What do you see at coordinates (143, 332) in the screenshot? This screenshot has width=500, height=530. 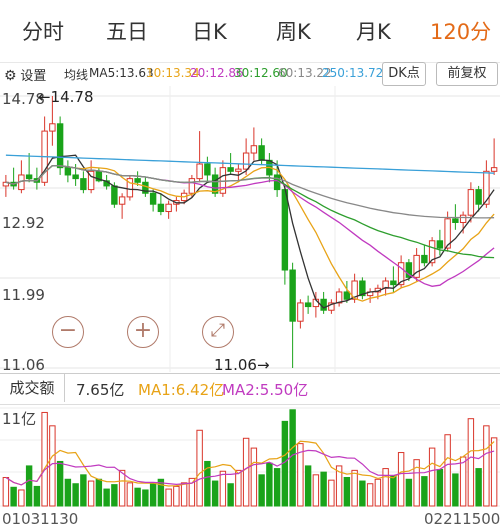 I see `zoom-in-button: +` at bounding box center [143, 332].